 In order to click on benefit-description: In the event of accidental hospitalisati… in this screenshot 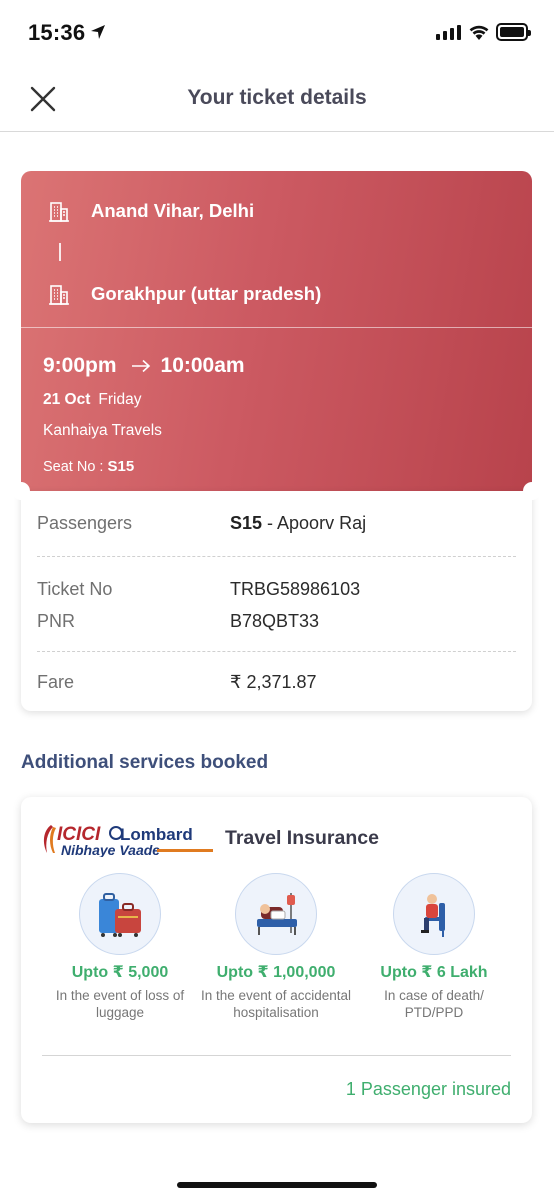, I will do `click(276, 1004)`.